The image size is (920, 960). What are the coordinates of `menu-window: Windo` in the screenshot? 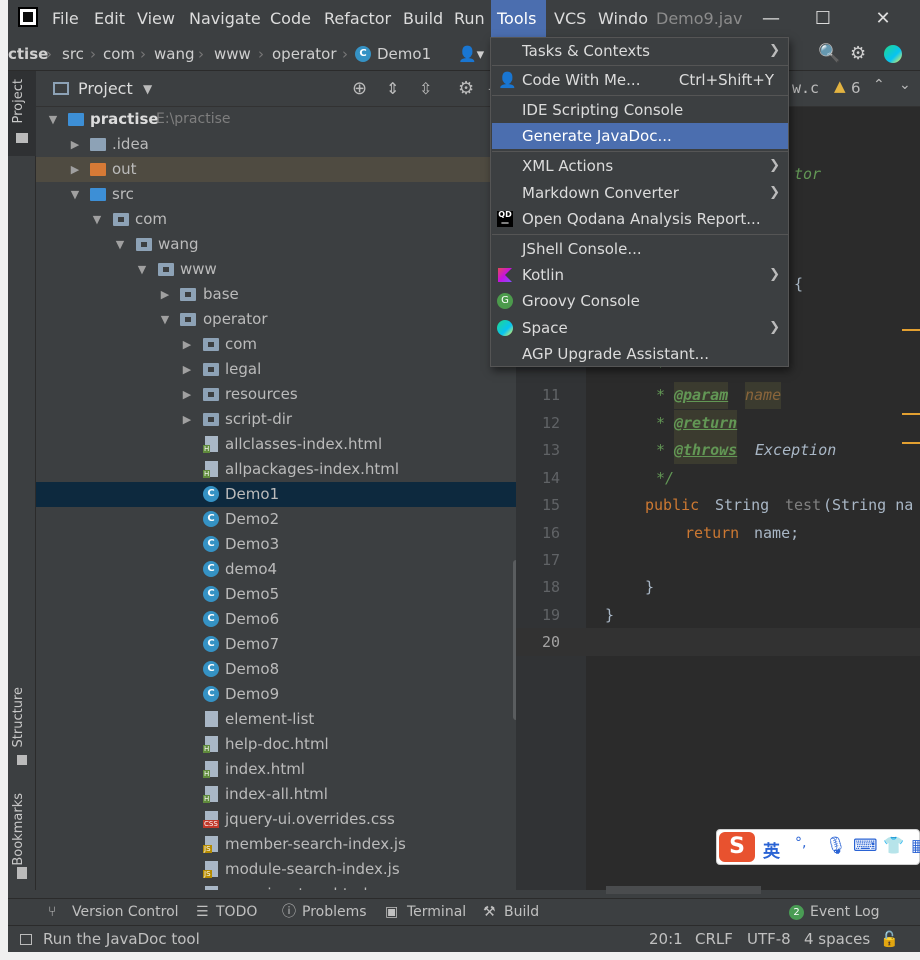 It's located at (623, 18).